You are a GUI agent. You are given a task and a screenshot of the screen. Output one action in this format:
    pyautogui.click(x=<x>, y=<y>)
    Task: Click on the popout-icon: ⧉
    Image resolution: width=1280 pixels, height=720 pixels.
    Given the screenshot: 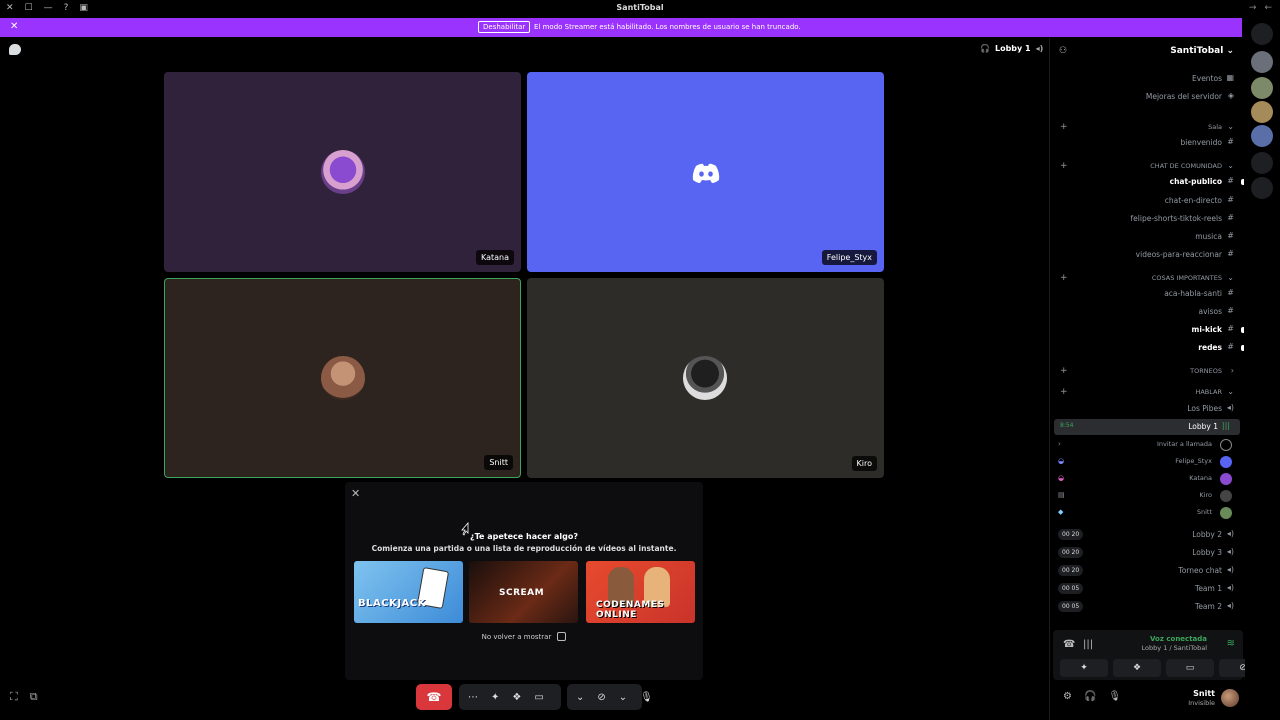 What is the action you would take?
    pyautogui.click(x=34, y=697)
    